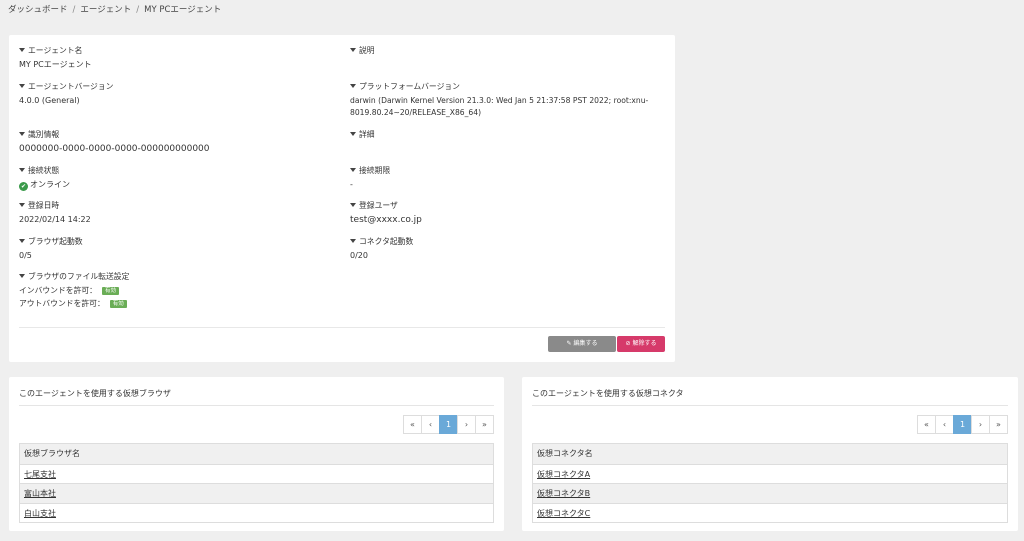  What do you see at coordinates (110, 291) in the screenshot?
I see `inbound-status-badge: 有効` at bounding box center [110, 291].